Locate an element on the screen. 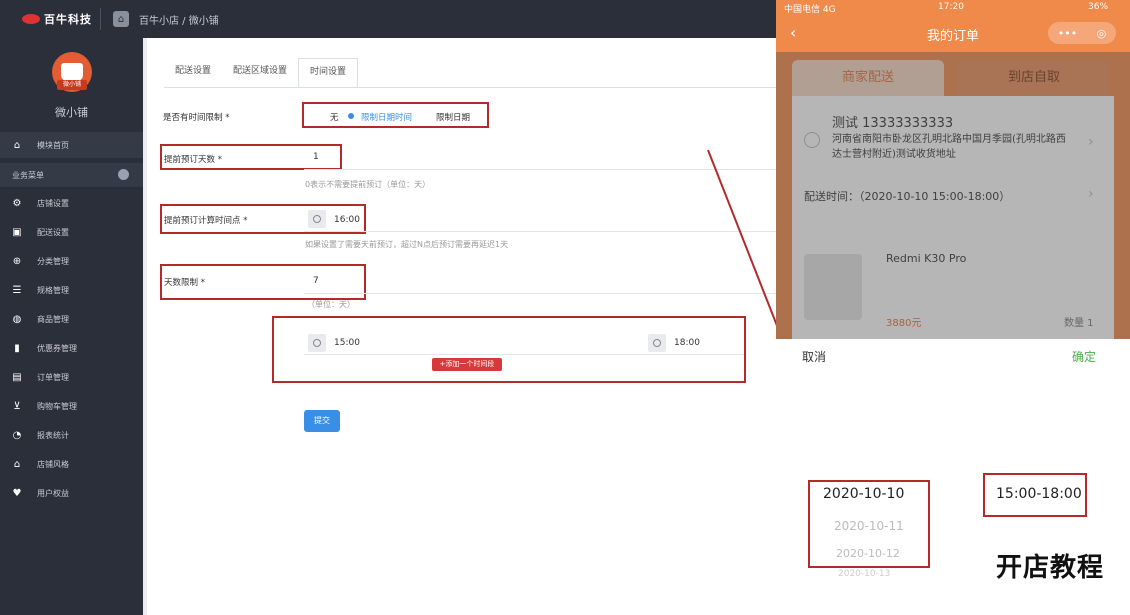 The width and height of the screenshot is (1130, 615). sidebar-item-coupons: ▮ 优惠券管理 is located at coordinates (71, 348).